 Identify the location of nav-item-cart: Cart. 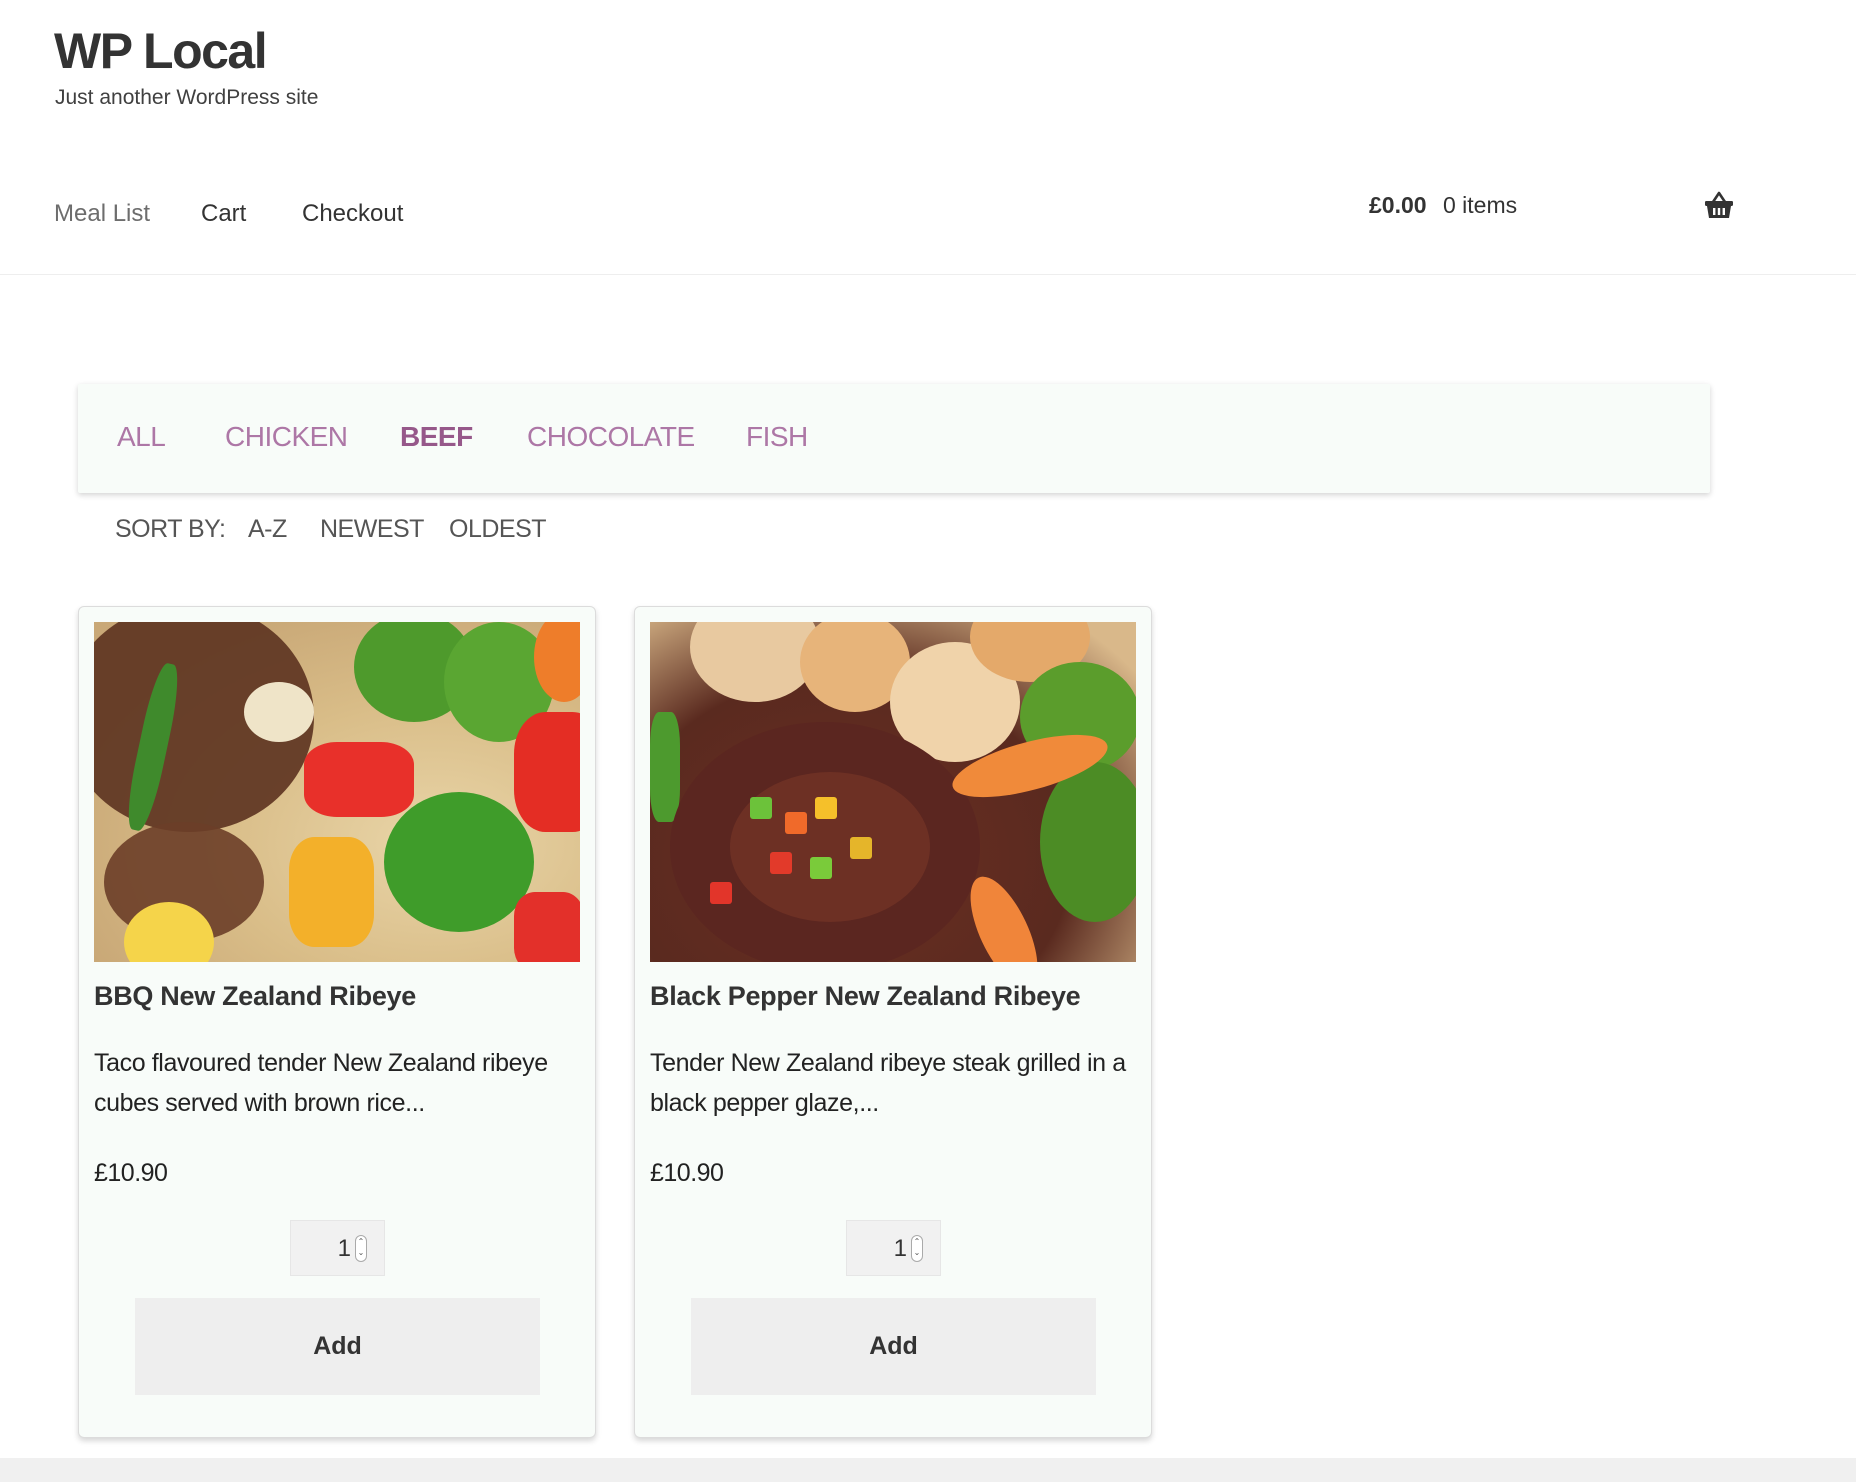
(223, 214).